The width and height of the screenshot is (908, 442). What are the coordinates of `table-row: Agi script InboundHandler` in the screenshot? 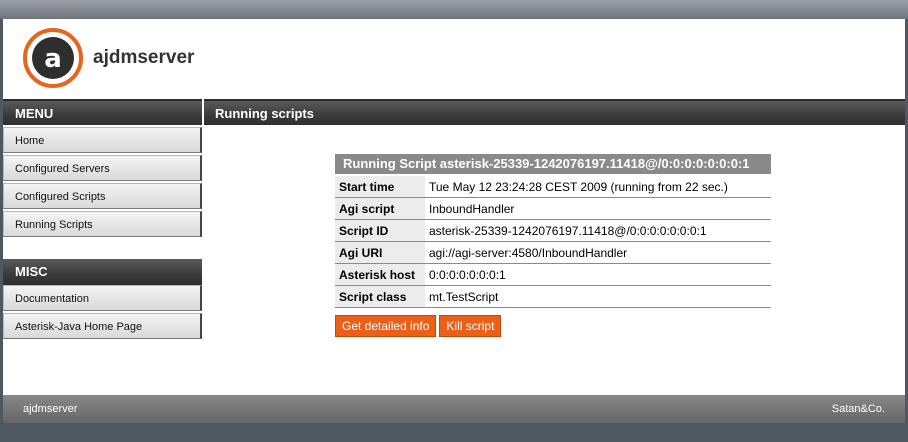 It's located at (553, 208).